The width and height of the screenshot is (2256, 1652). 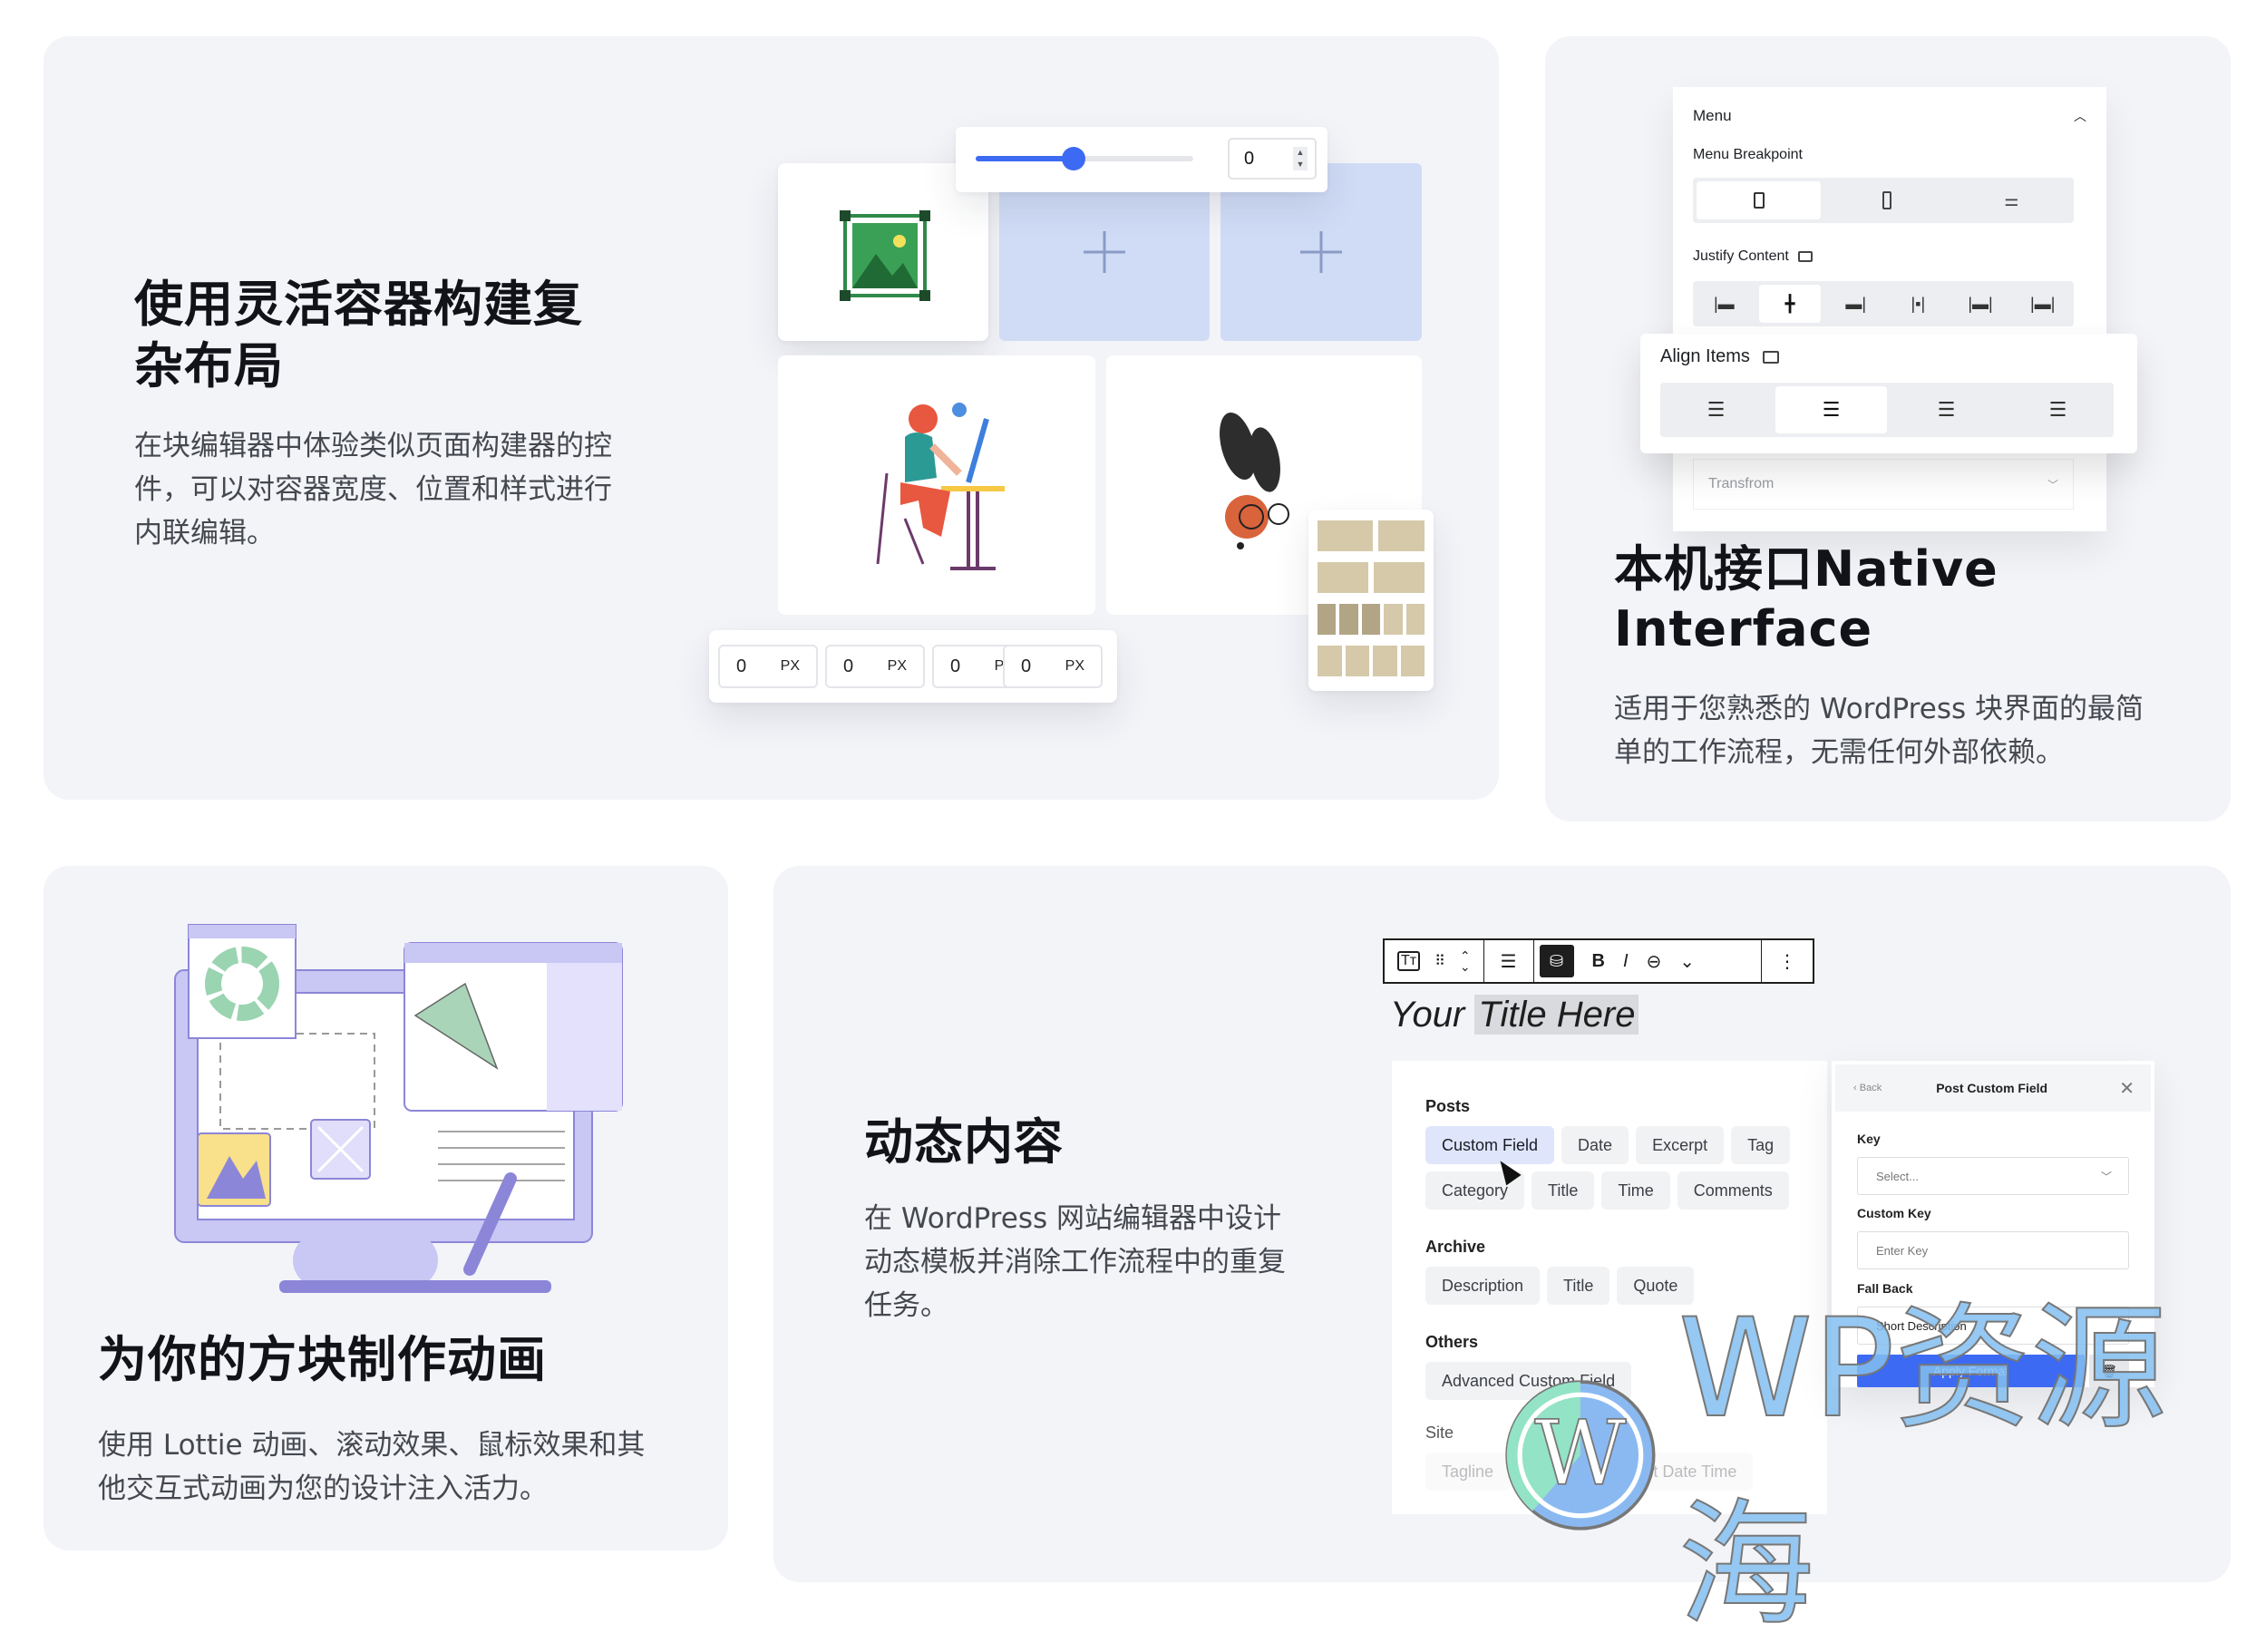 What do you see at coordinates (1456, 1247) in the screenshot?
I see `archive-section-label: Archive` at bounding box center [1456, 1247].